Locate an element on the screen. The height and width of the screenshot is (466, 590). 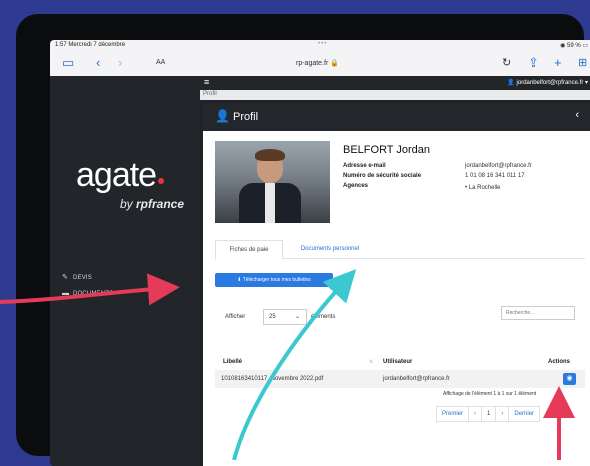
arrow-to-download is located at coordinates (90, 289).